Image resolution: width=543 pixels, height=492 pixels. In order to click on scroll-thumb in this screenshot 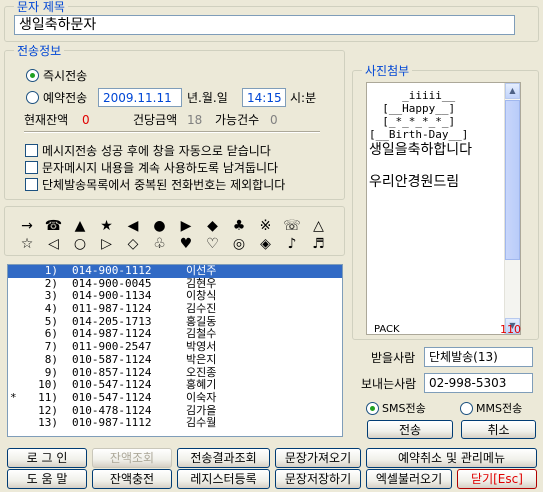, I will do `click(512, 180)`.